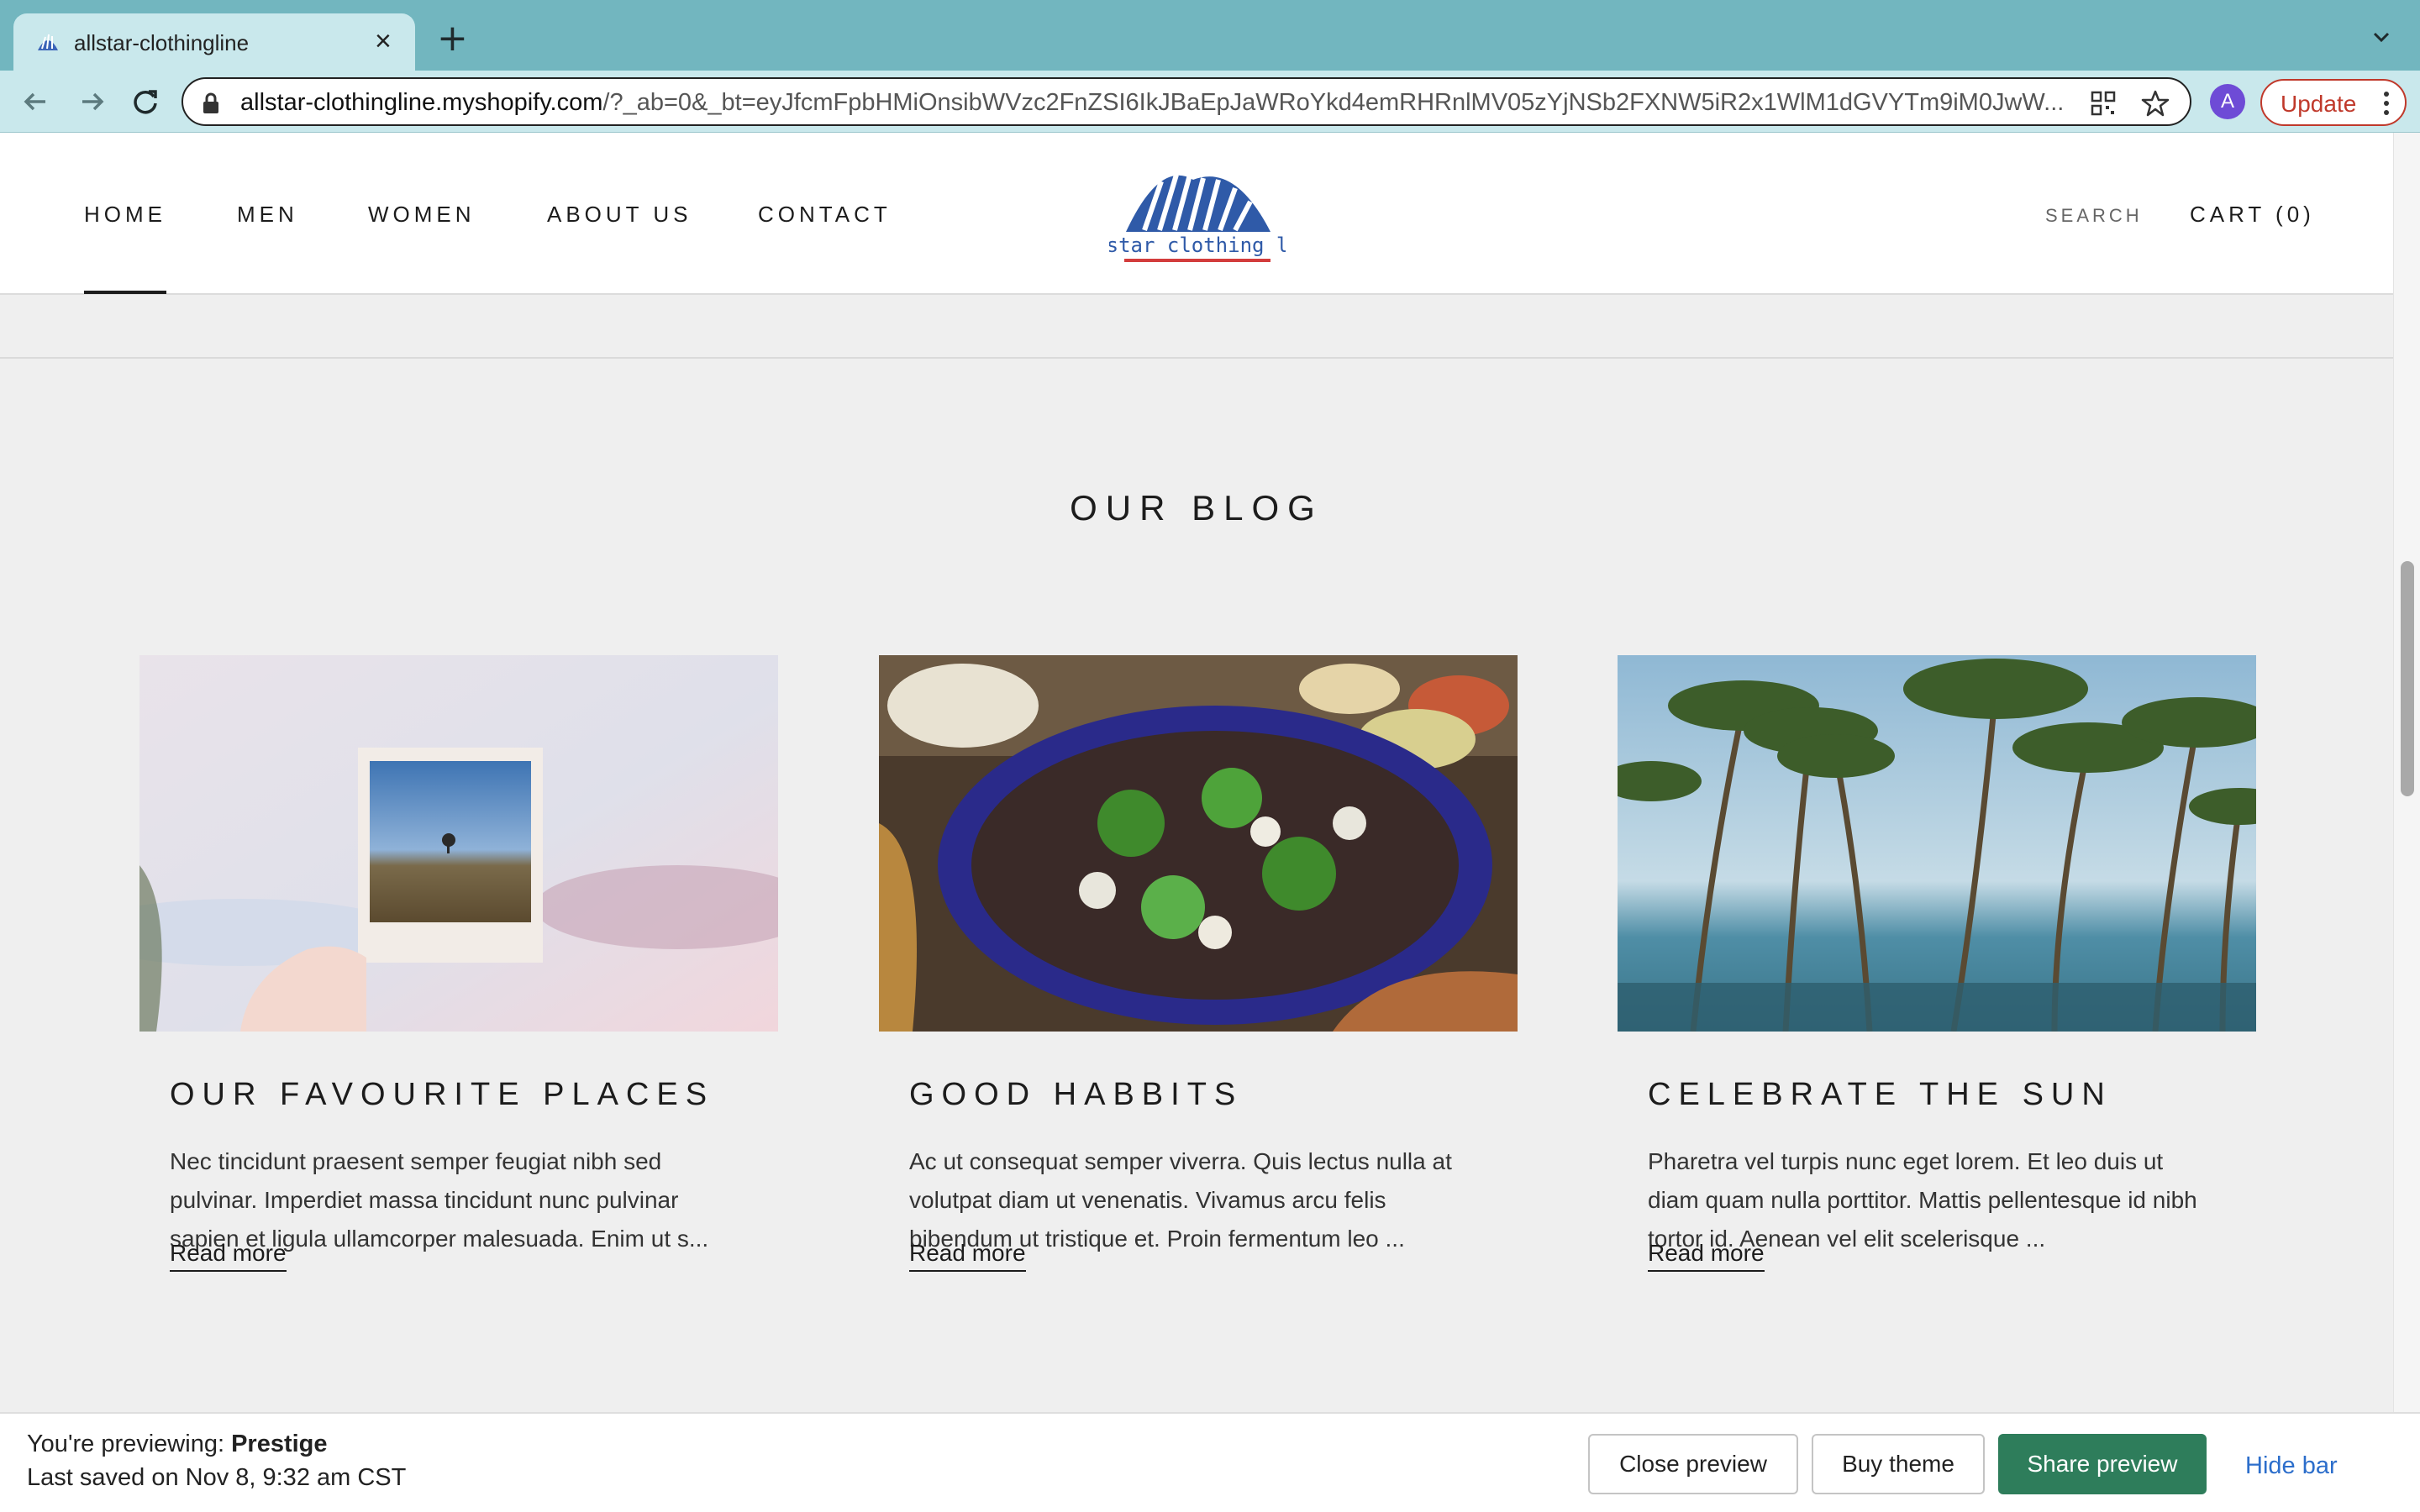  Describe the element at coordinates (2227, 101) in the screenshot. I see `profile-avatar: A` at that location.